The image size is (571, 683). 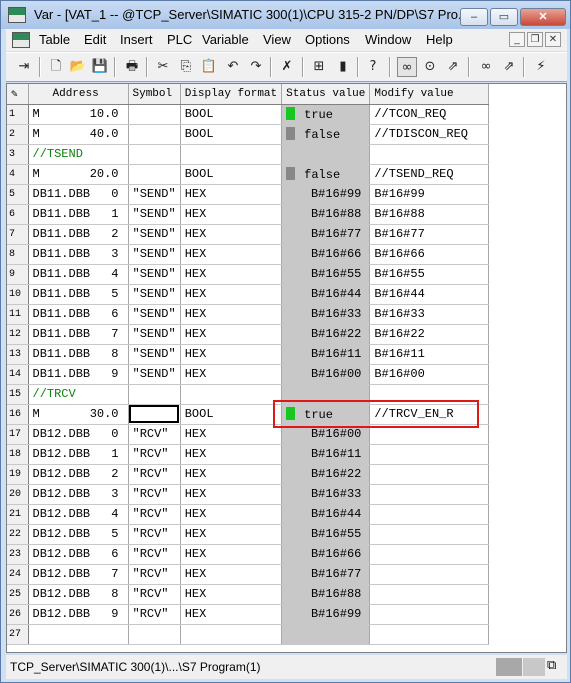 What do you see at coordinates (100, 67) in the screenshot?
I see `save-icon: 💾` at bounding box center [100, 67].